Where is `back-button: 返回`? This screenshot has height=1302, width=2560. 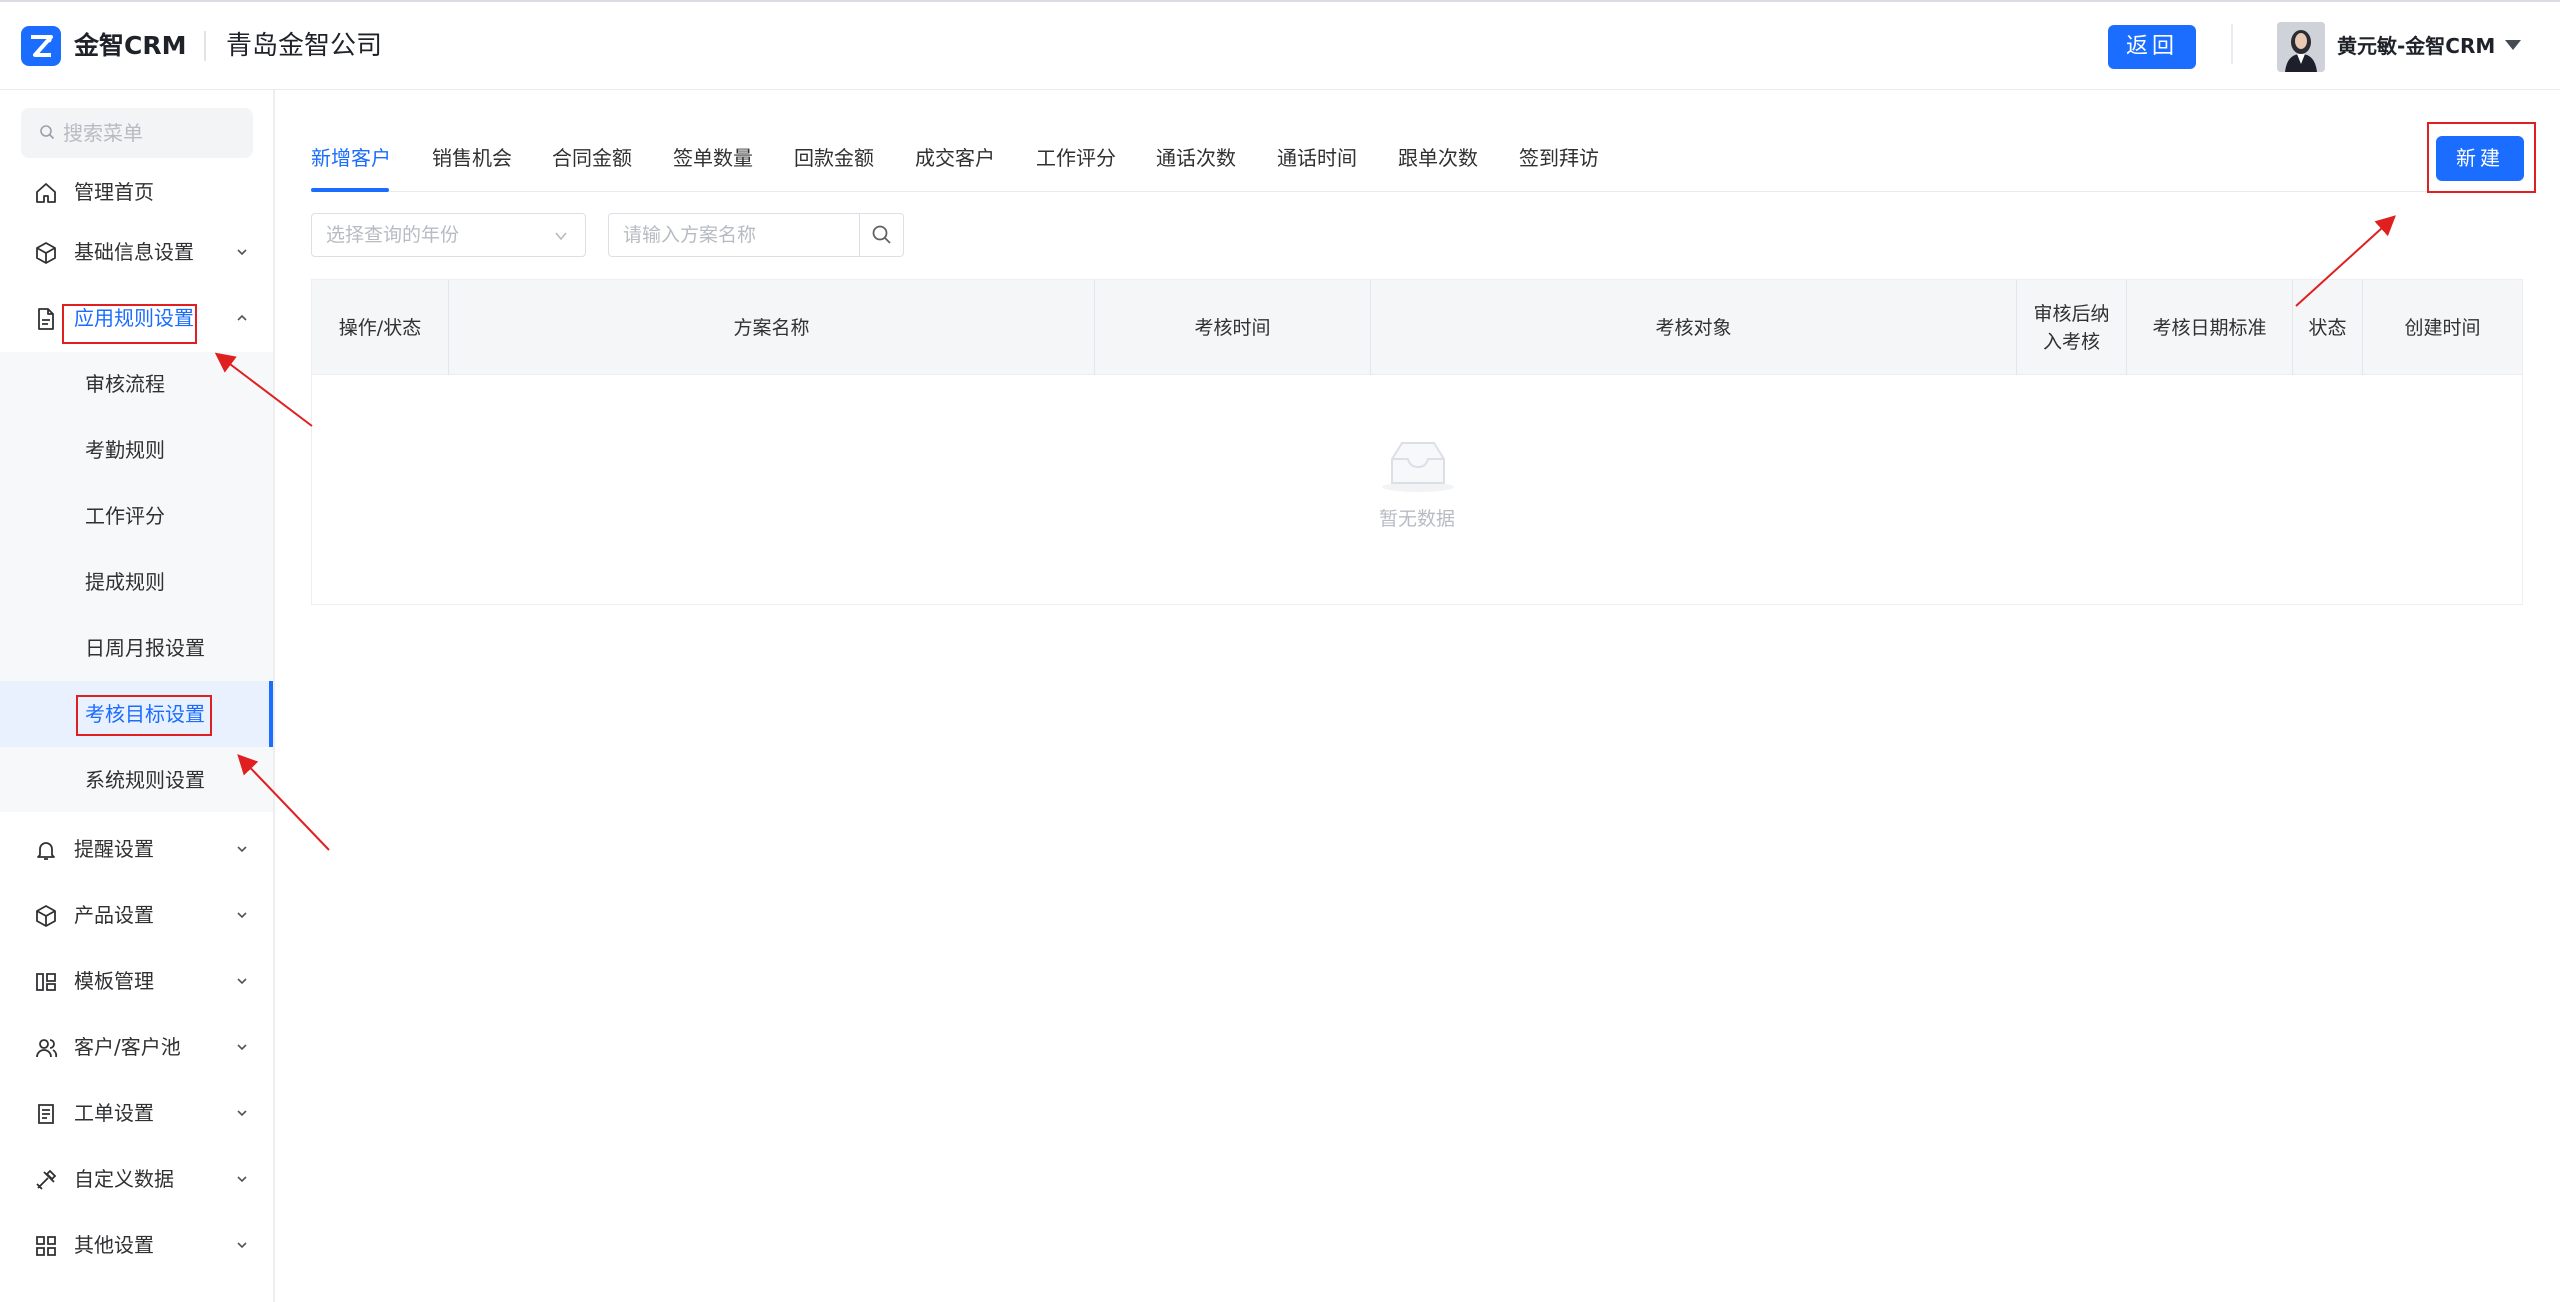
back-button: 返回 is located at coordinates (2152, 47).